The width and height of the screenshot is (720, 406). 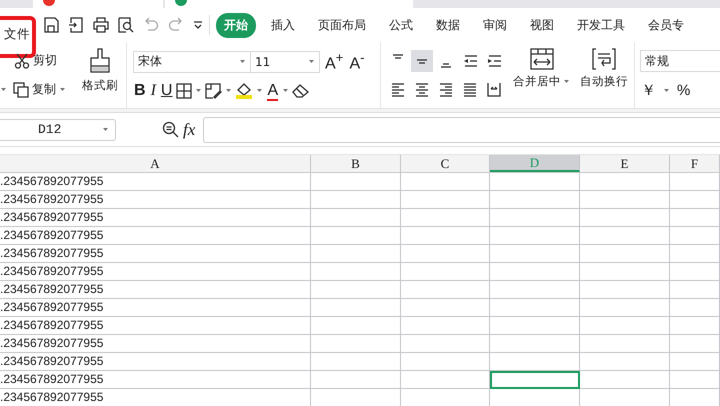 I want to click on borders-icon, so click(x=184, y=90).